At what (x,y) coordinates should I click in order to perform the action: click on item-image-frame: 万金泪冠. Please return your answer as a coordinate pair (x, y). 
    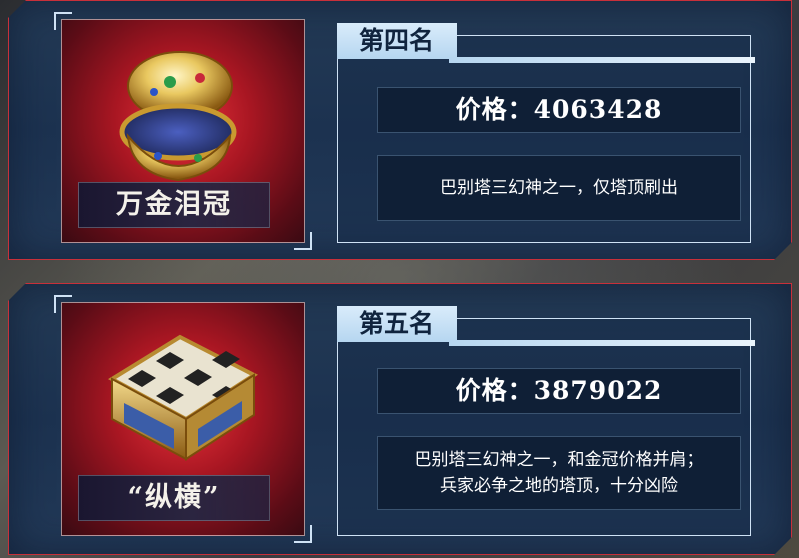
    Looking at the image, I should click on (183, 131).